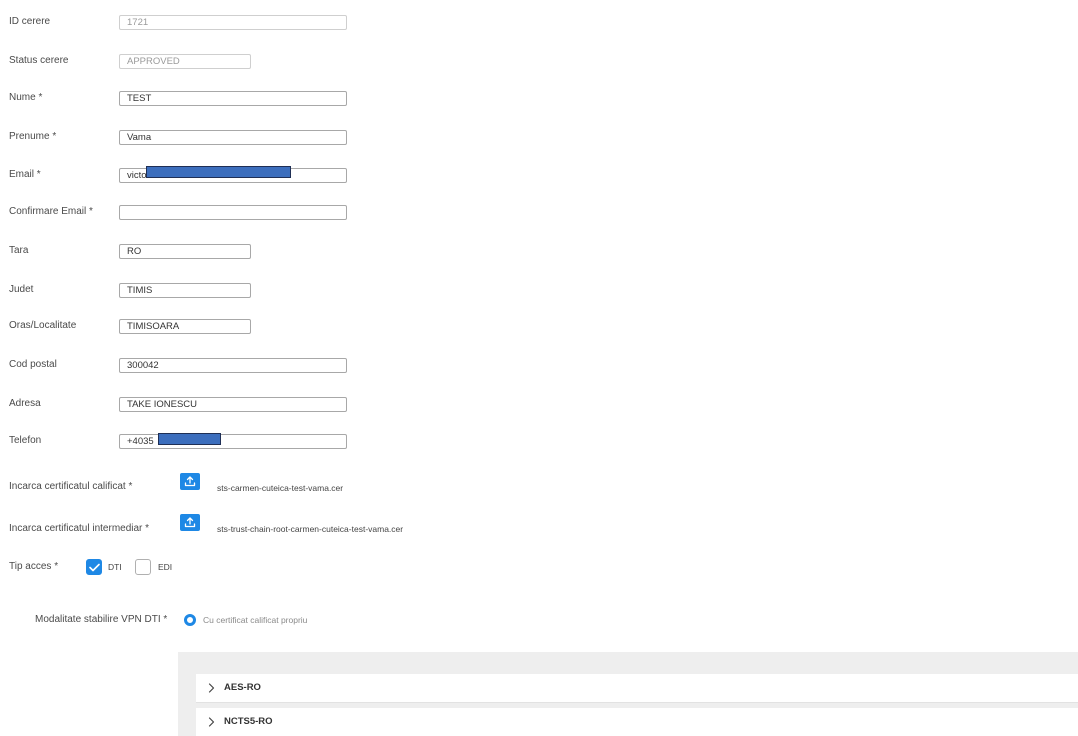 Image resolution: width=1078 pixels, height=736 pixels. Describe the element at coordinates (233, 441) in the screenshot. I see `telefon-input: +4035` at that location.